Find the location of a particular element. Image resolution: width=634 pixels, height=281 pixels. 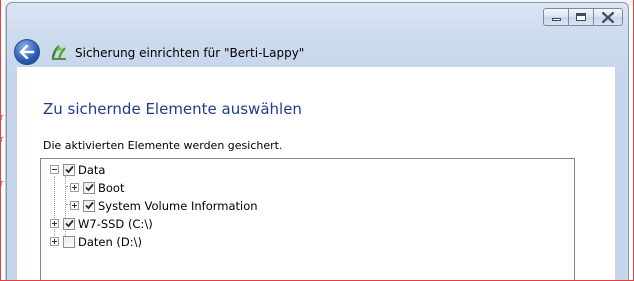

close-button is located at coordinates (608, 17).